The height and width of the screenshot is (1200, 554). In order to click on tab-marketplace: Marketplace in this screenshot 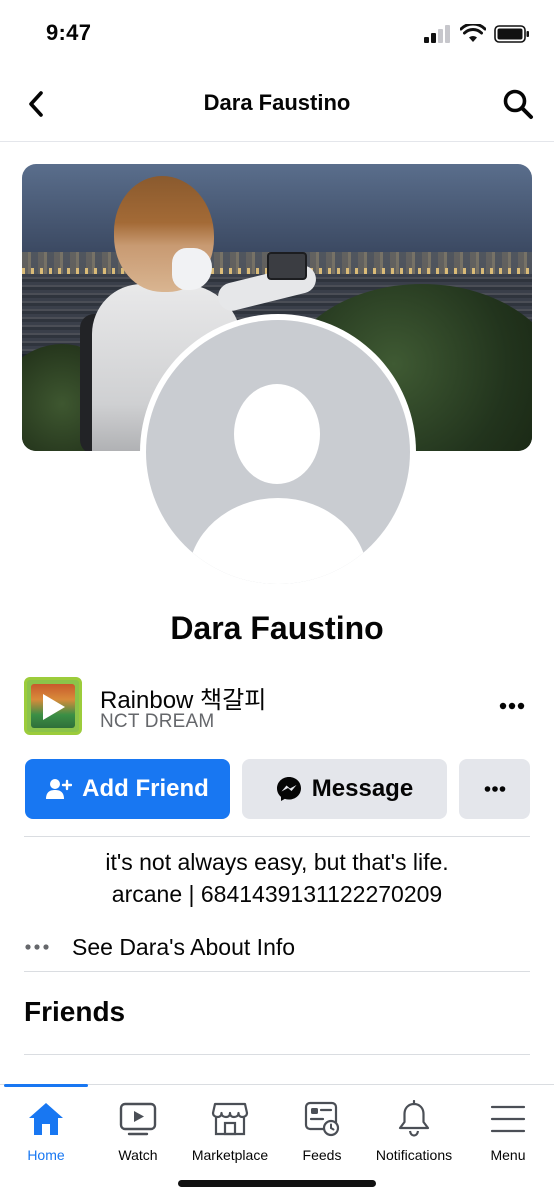, I will do `click(230, 1131)`.